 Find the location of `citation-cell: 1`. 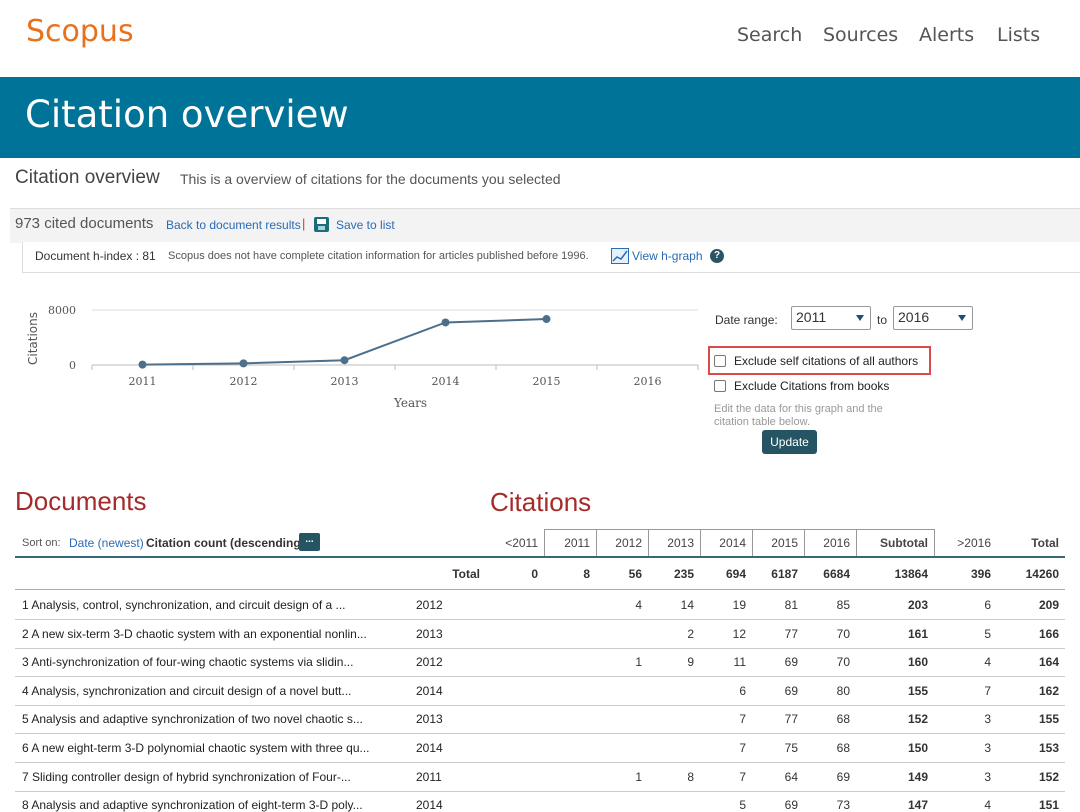

citation-cell: 1 is located at coordinates (638, 662).